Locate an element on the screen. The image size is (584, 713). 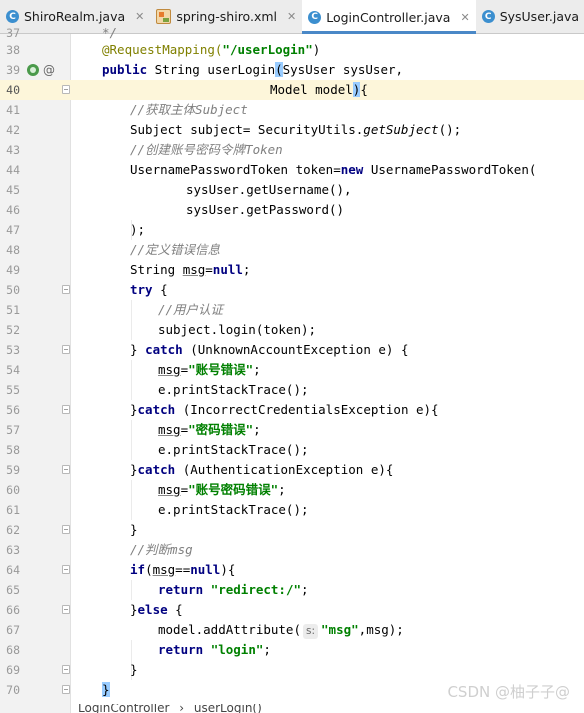
code-line: 64 if(msg==null){ is located at coordinates (292, 570).